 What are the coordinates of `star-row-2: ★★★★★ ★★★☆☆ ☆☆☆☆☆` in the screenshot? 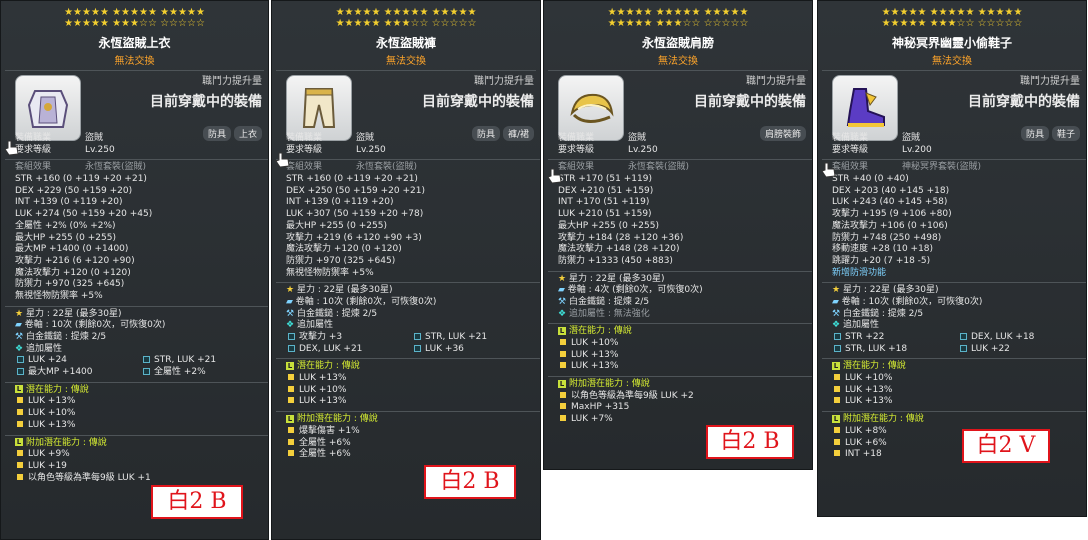 It's located at (134, 23).